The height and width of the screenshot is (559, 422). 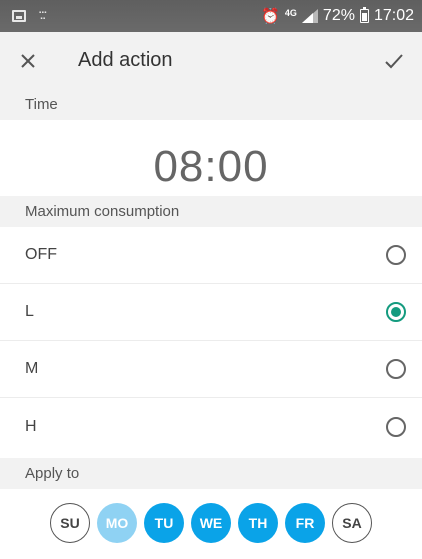 I want to click on consumption-section-header: Maximum consumption, so click(x=211, y=211).